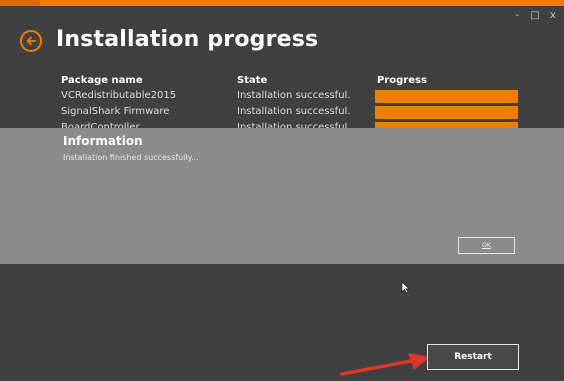  What do you see at coordinates (473, 357) in the screenshot?
I see `restart-button: Restart` at bounding box center [473, 357].